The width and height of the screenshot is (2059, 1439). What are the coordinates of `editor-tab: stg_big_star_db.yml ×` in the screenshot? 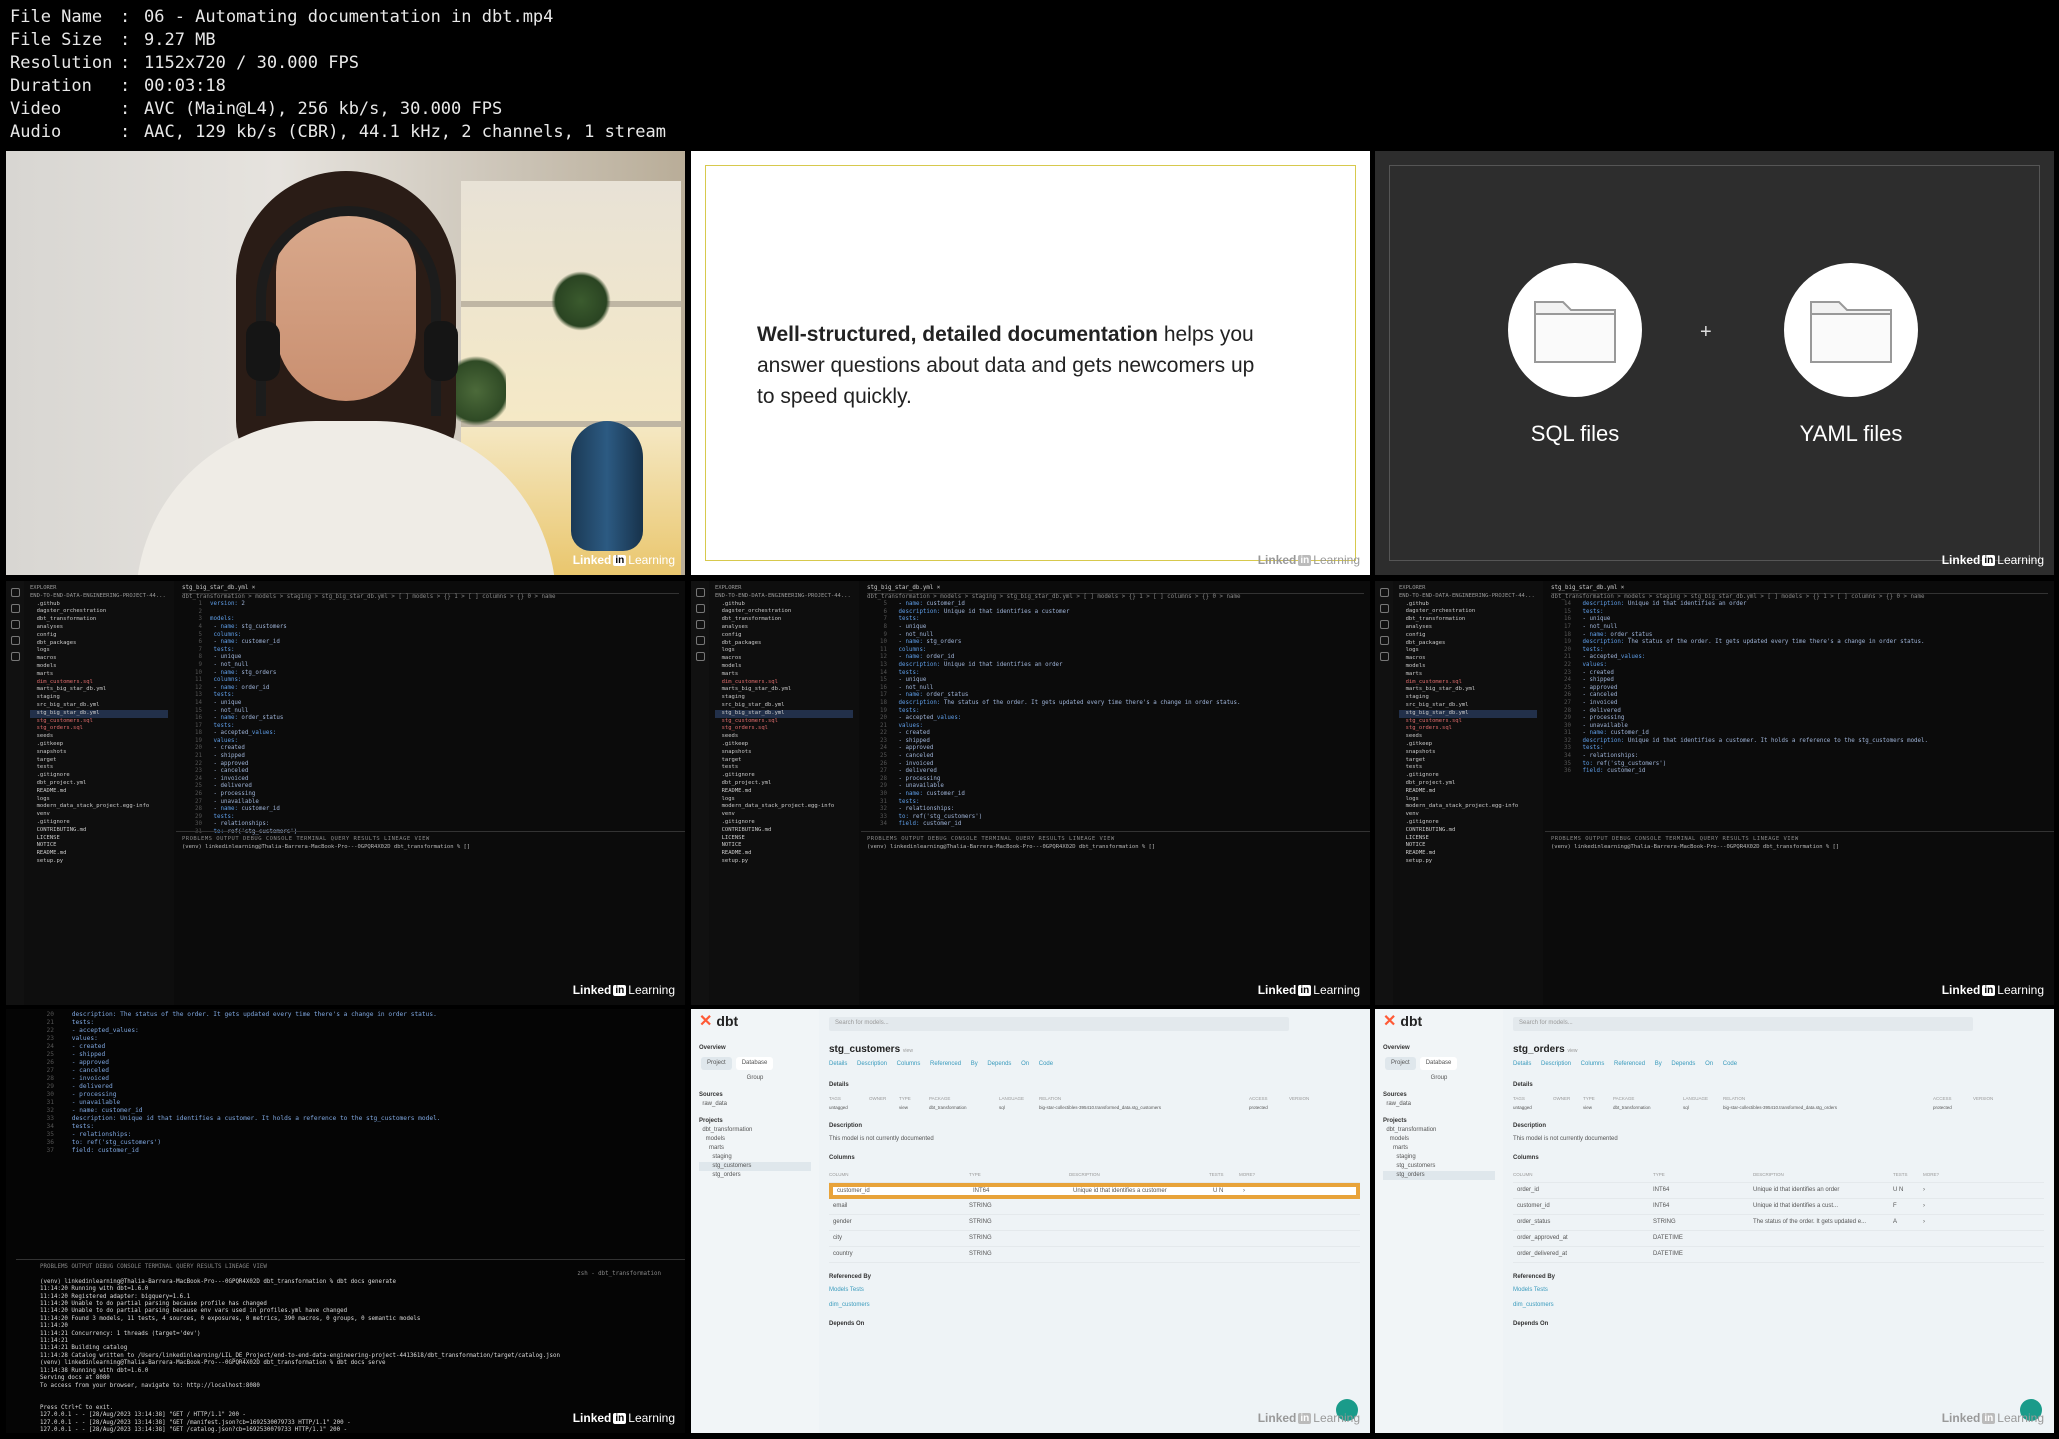 It's located at (1799, 589).